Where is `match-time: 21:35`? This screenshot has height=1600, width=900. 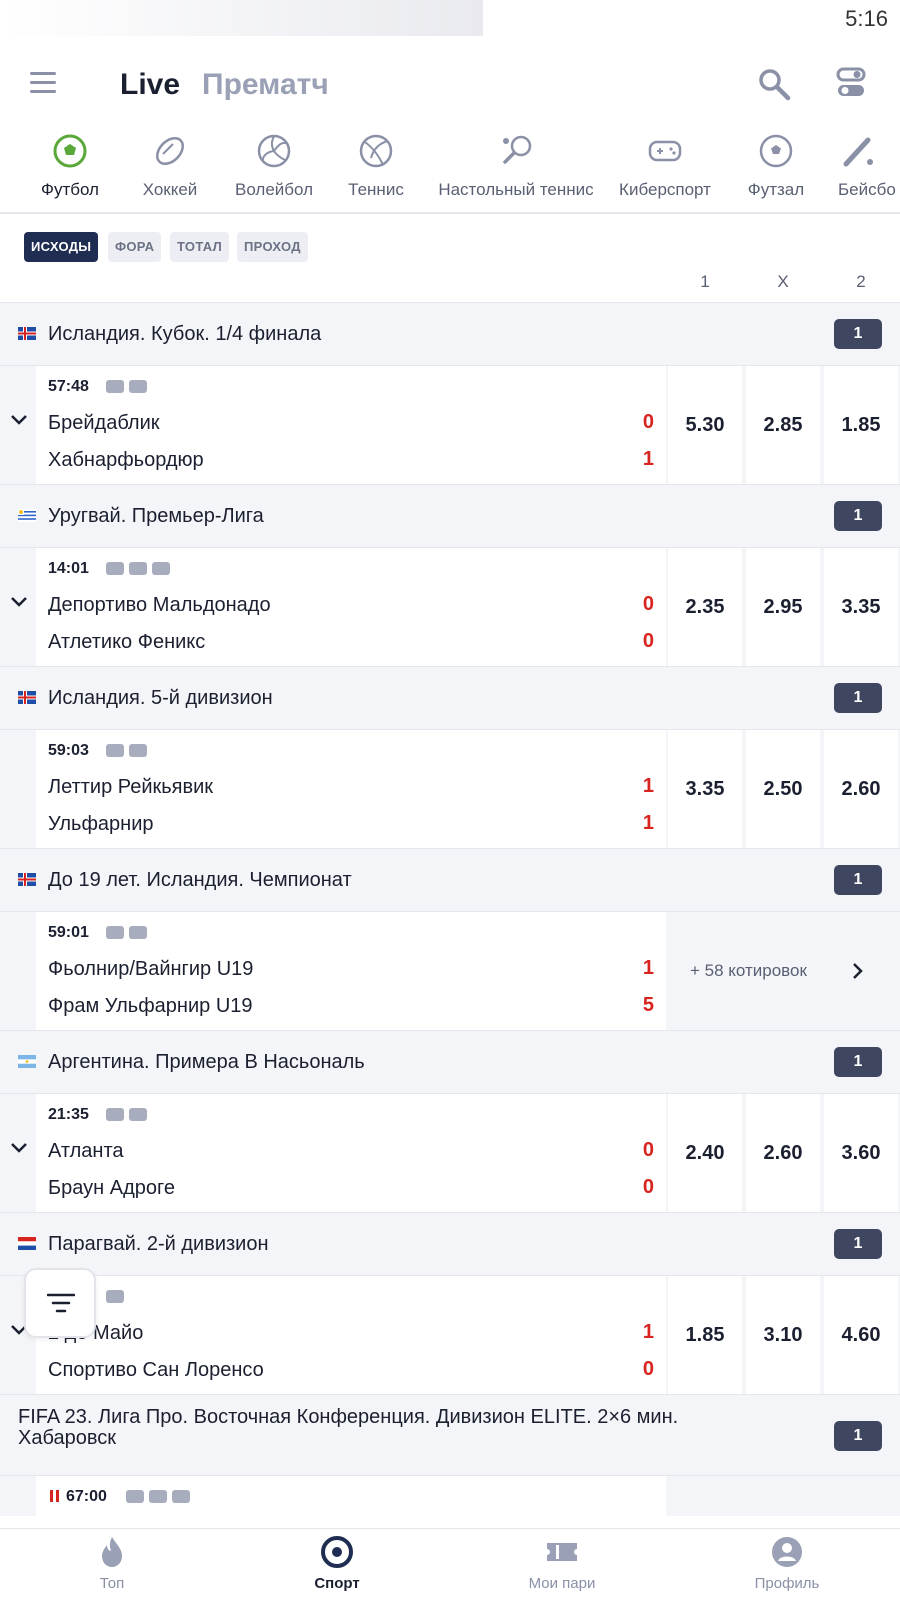 match-time: 21:35 is located at coordinates (68, 1114).